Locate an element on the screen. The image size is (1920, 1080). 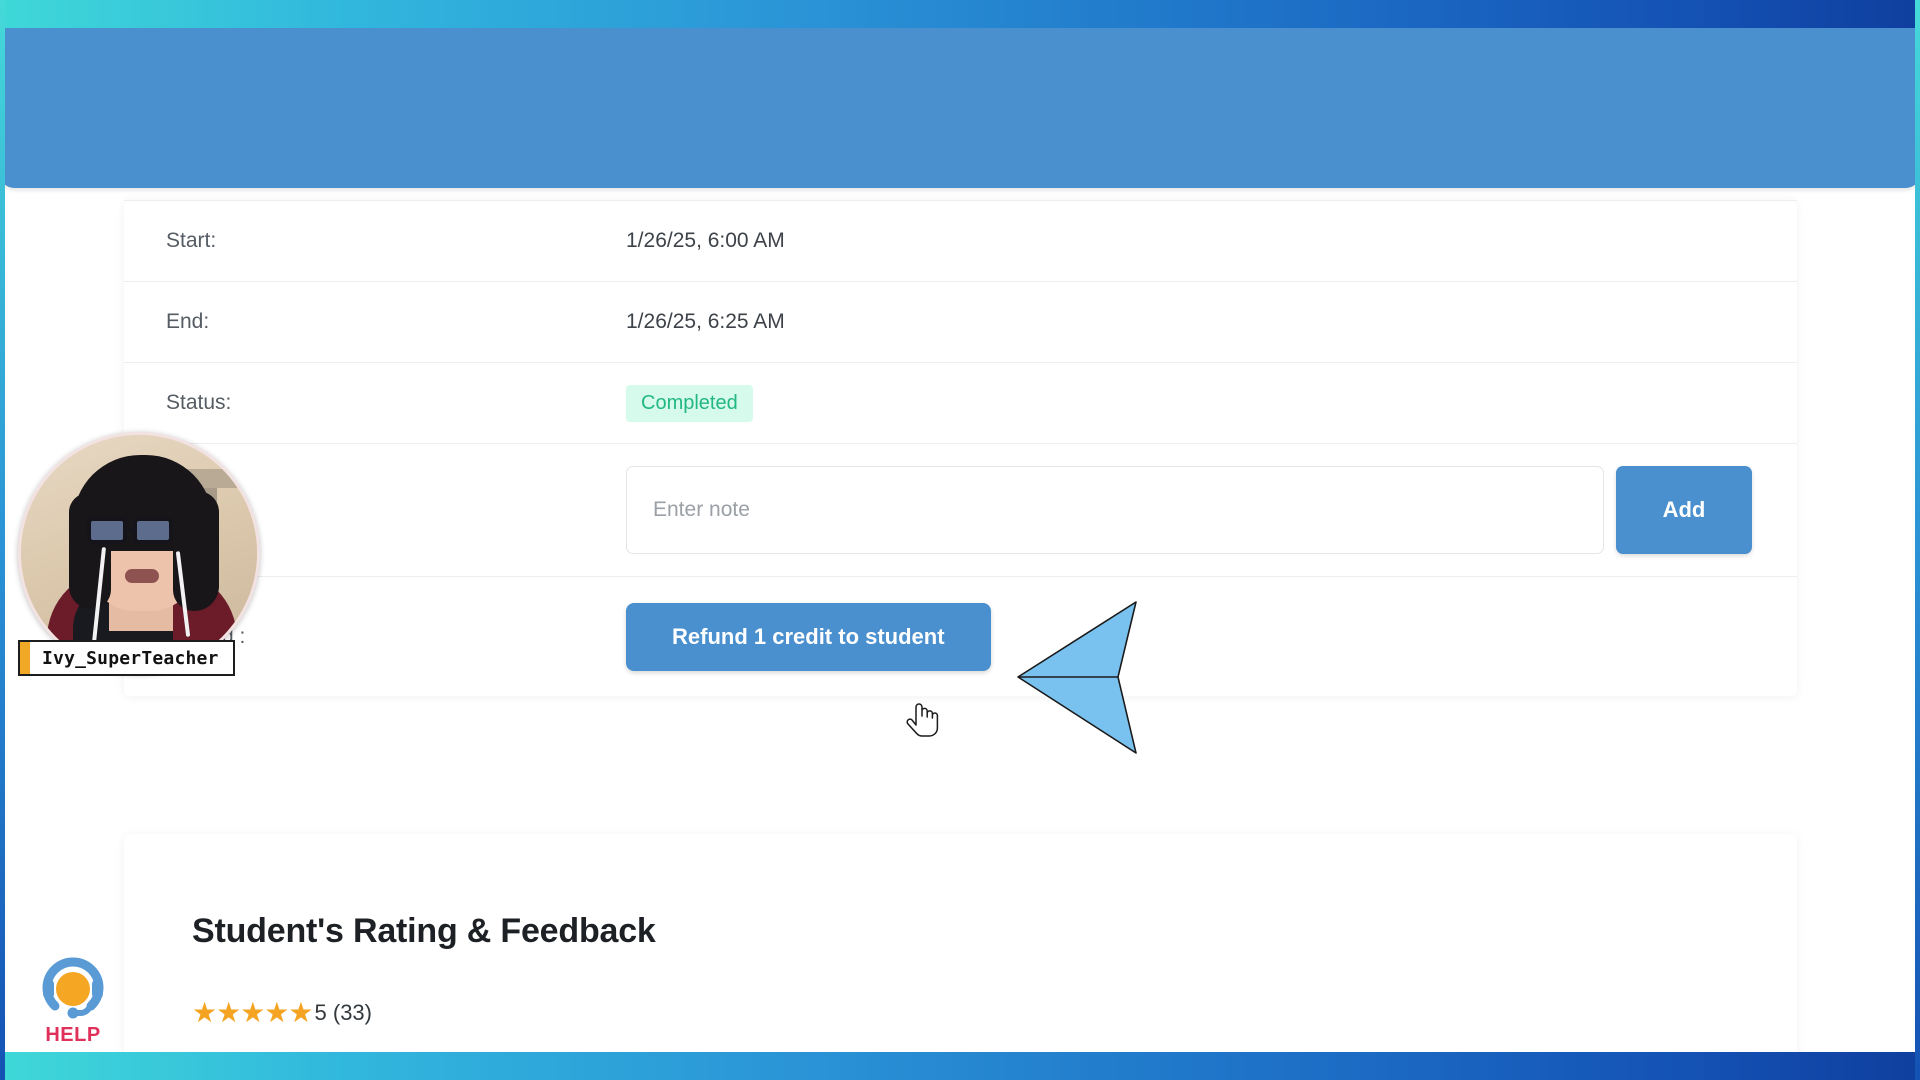
star-rating-icon: ★★★★★ is located at coordinates (253, 1012).